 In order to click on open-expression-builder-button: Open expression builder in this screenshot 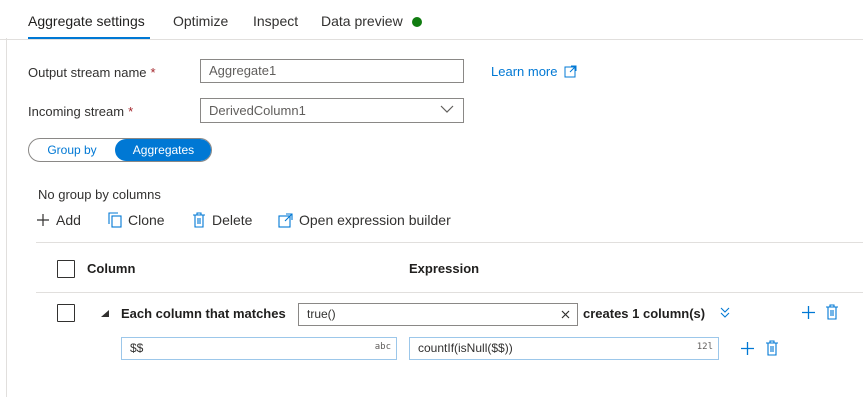, I will do `click(364, 220)`.